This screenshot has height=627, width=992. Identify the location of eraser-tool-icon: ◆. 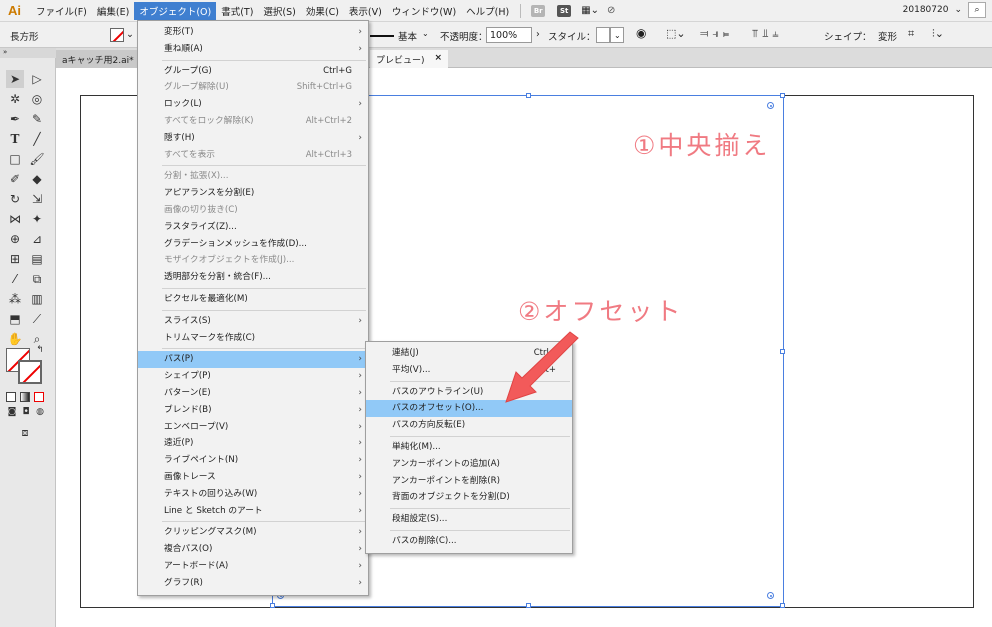
(37, 179).